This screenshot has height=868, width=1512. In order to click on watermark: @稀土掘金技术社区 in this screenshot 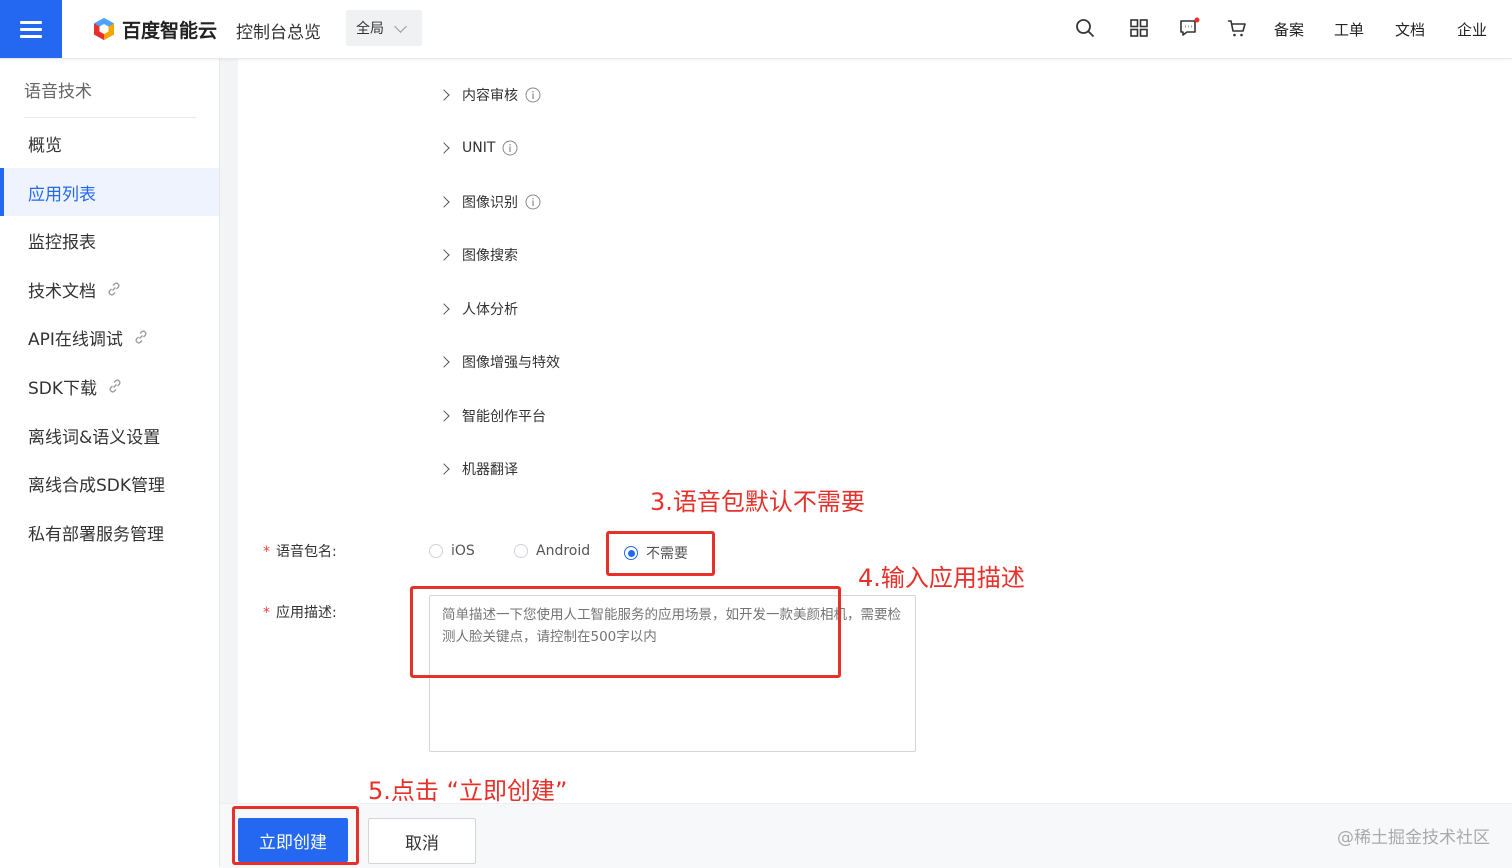, I will do `click(1413, 838)`.